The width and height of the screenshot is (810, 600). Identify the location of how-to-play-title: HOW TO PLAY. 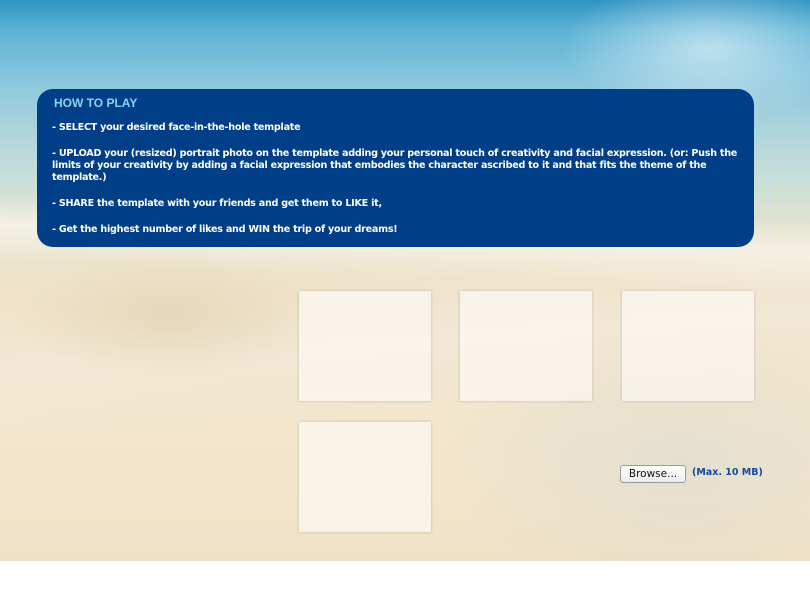
(96, 103).